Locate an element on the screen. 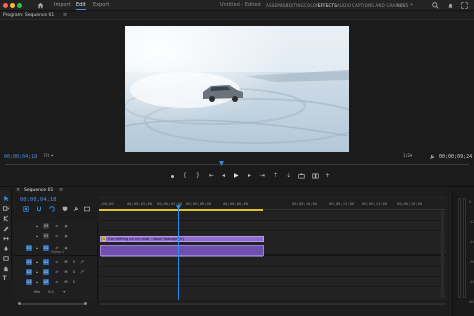  close-tab-icon: × is located at coordinates (18, 190).